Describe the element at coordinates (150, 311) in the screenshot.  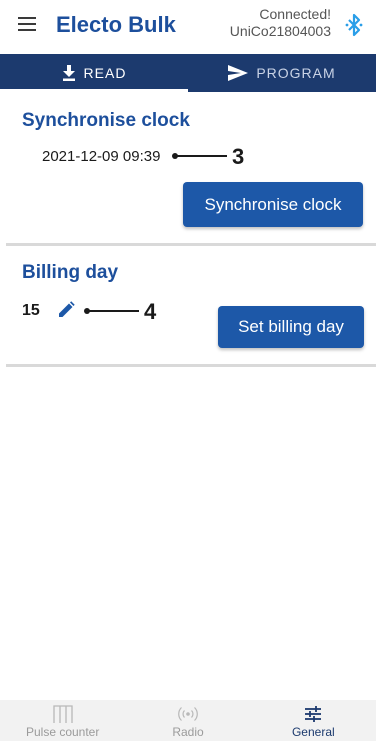
I see `callout-number-4: 4` at that location.